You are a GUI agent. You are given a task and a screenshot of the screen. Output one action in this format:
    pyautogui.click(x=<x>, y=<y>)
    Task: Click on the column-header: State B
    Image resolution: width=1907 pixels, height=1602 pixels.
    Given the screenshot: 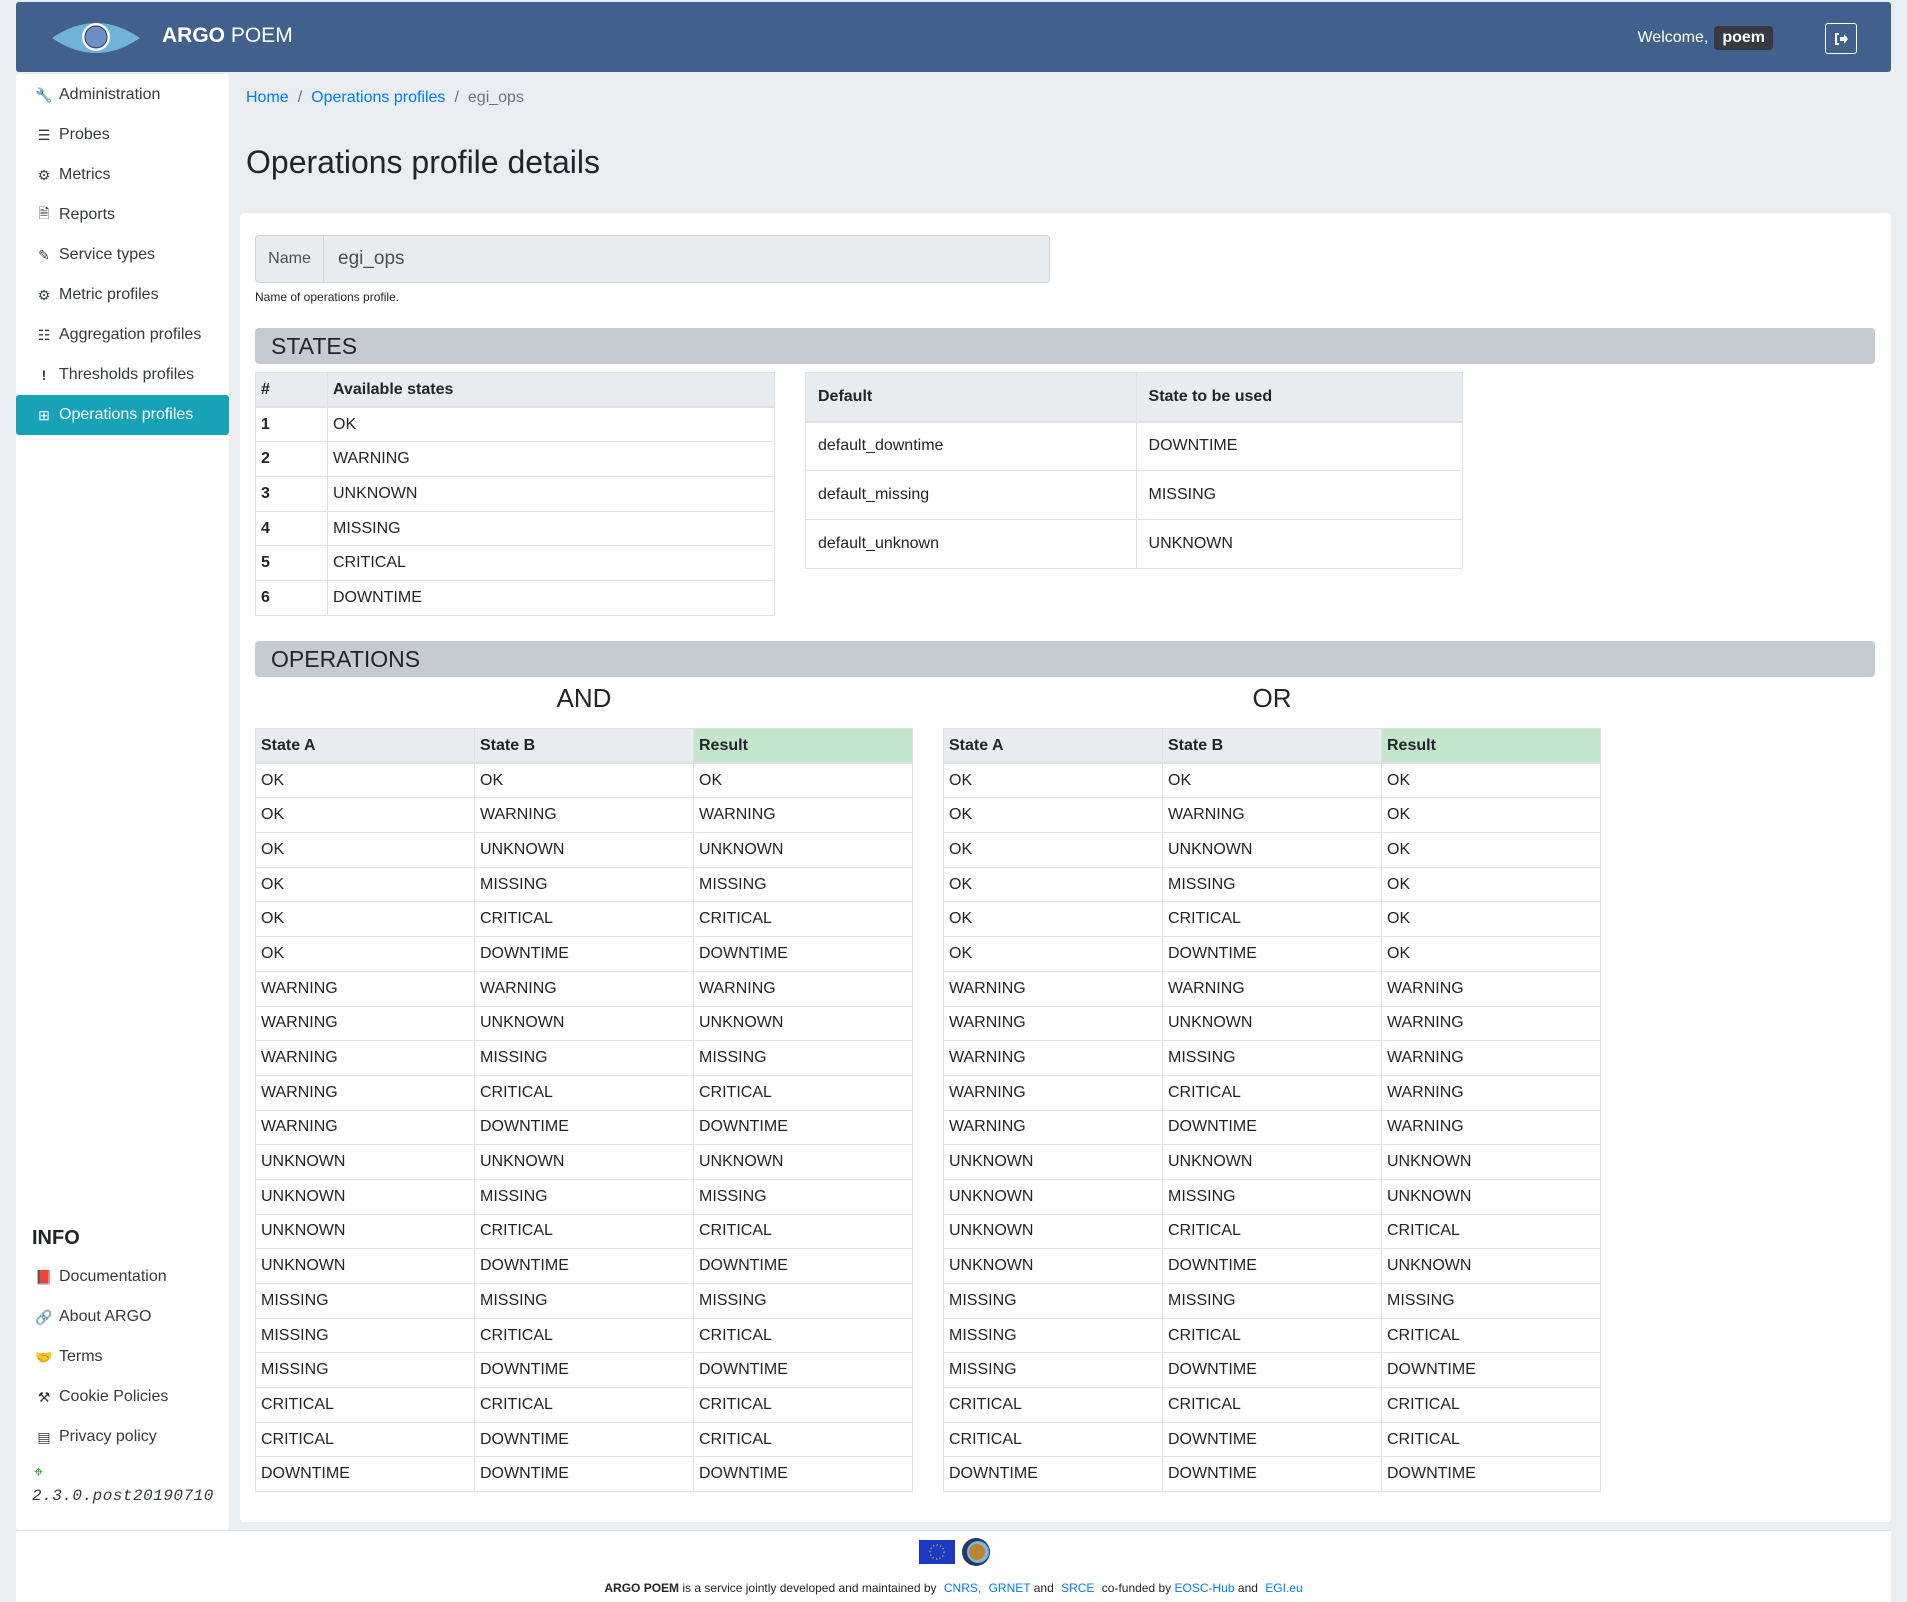 What is the action you would take?
    pyautogui.click(x=584, y=746)
    